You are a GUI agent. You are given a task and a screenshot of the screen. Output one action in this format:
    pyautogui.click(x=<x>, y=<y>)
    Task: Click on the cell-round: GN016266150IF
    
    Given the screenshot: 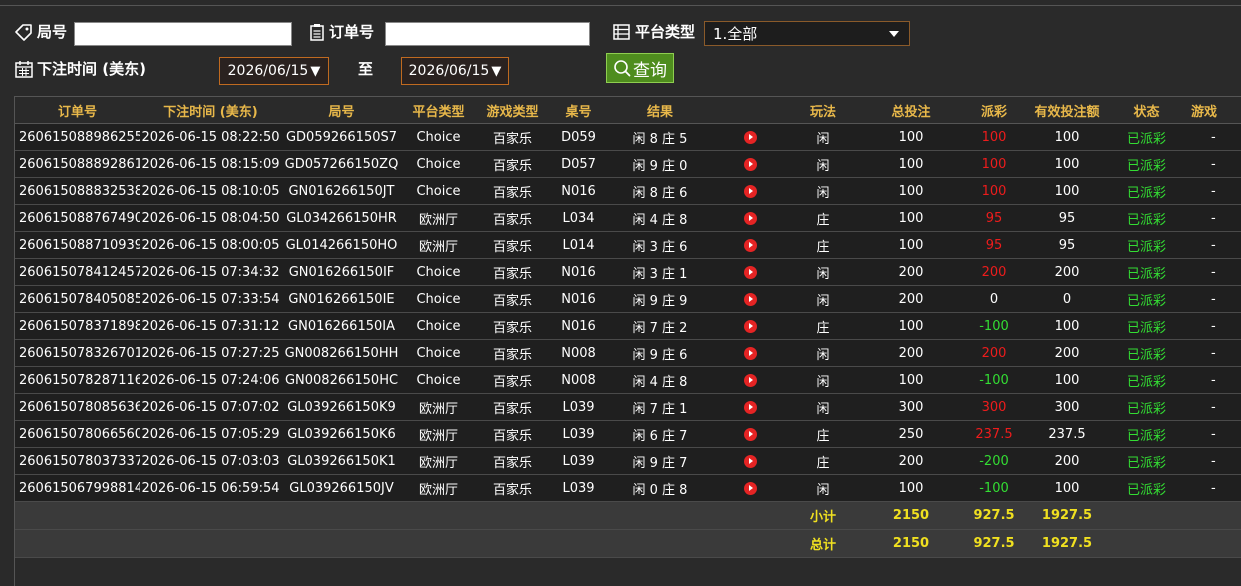 What is the action you would take?
    pyautogui.click(x=341, y=272)
    